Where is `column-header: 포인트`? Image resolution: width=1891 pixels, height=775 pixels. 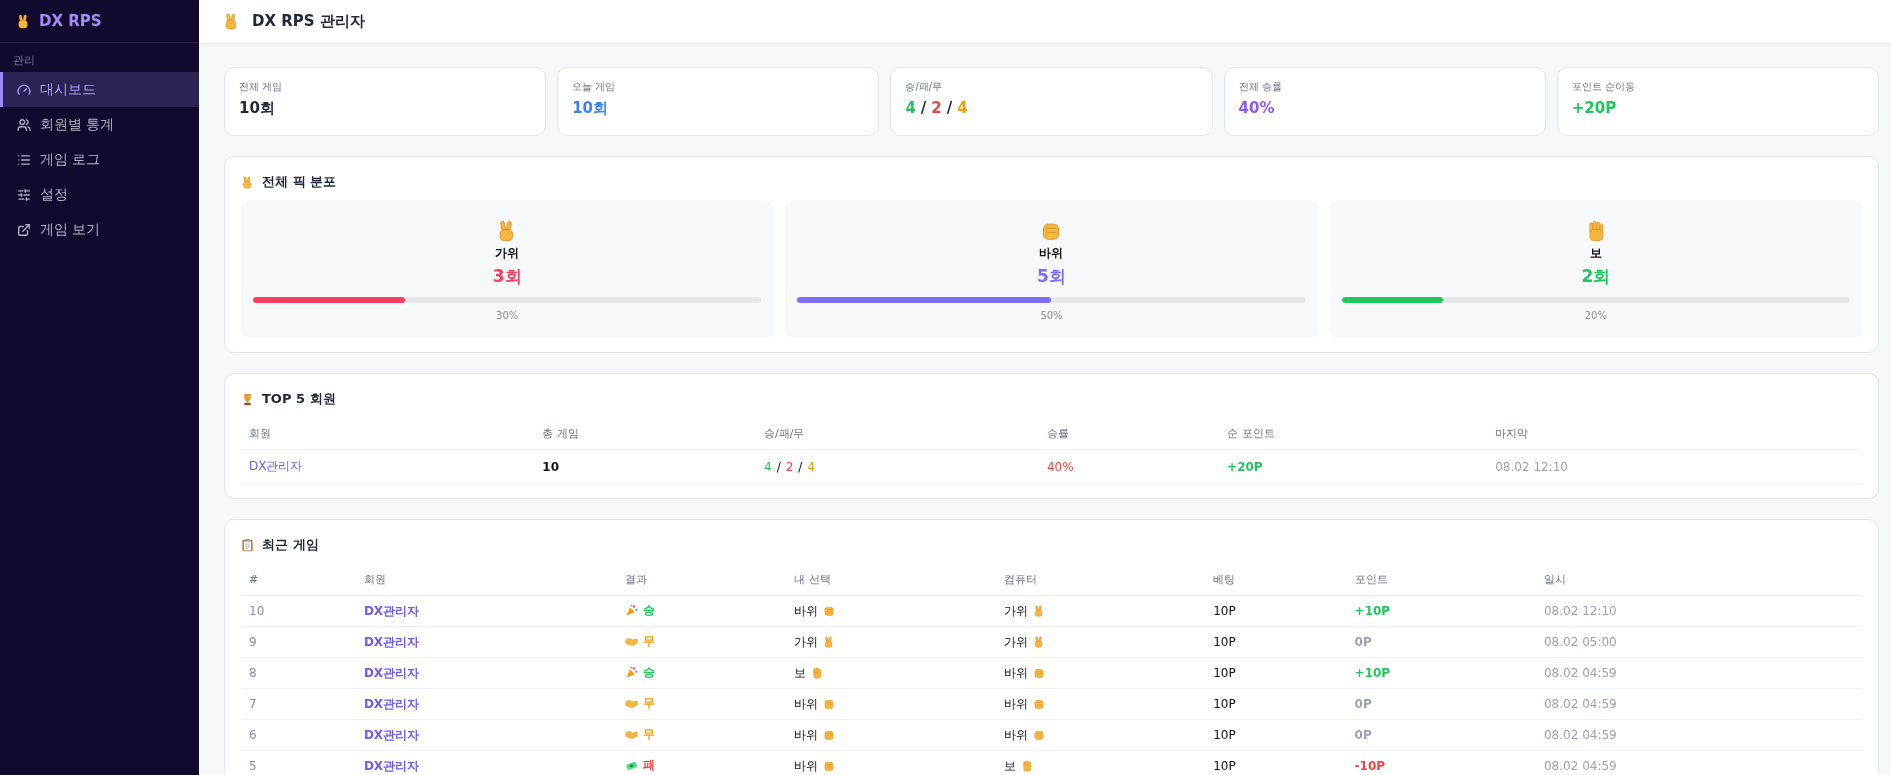 column-header: 포인트 is located at coordinates (1441, 580).